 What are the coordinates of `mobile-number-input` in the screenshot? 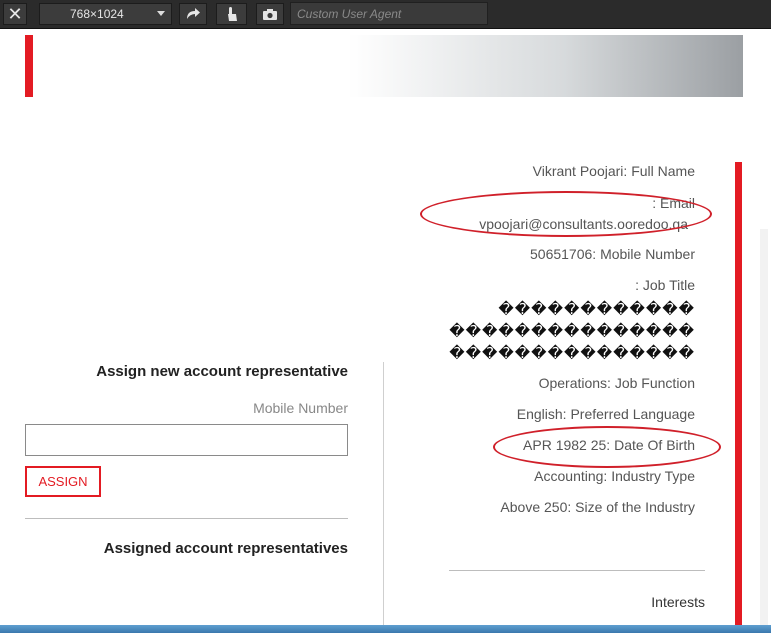 It's located at (186, 440).